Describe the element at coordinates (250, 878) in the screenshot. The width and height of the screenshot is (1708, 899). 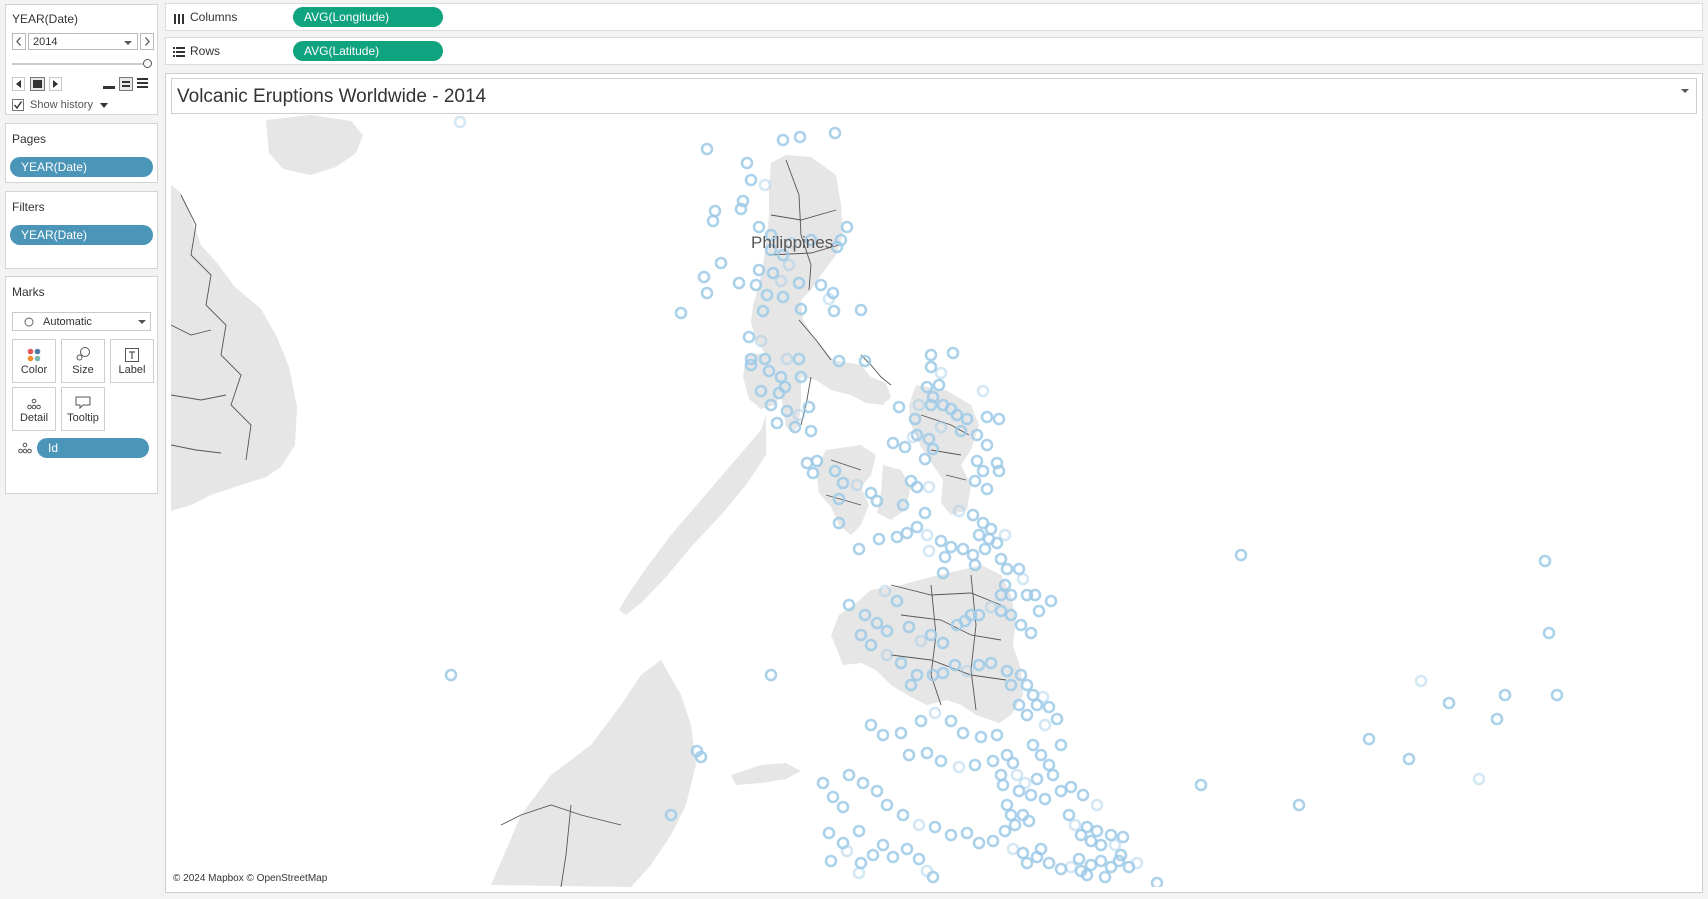
I see `map-attribution: © 2024 Mapbox © OpenStreetMap` at that location.